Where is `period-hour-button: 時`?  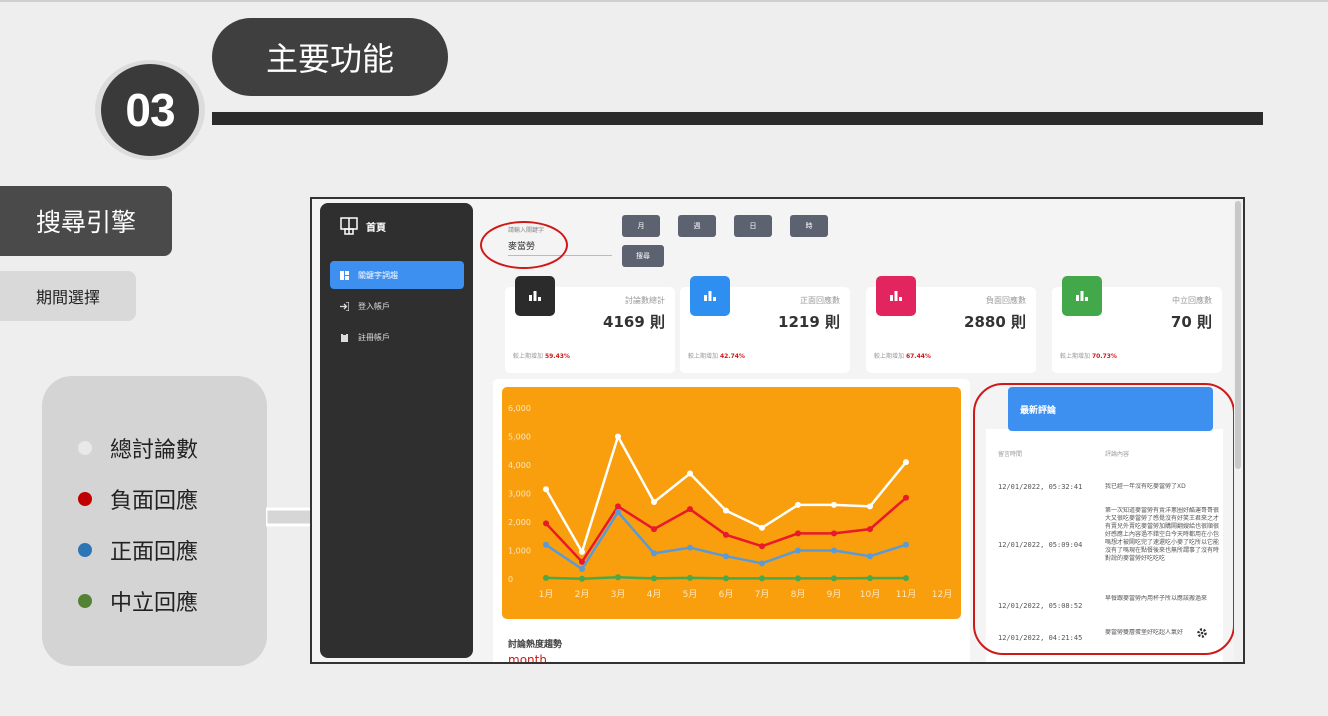 period-hour-button: 時 is located at coordinates (809, 226).